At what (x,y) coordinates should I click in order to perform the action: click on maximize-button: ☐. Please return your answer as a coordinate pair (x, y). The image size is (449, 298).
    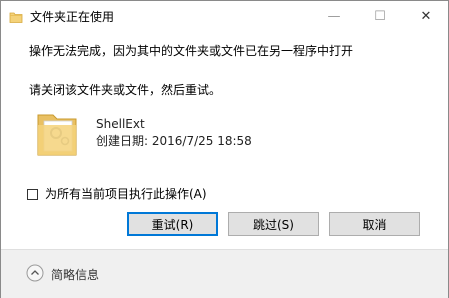
    Looking at the image, I should click on (380, 16).